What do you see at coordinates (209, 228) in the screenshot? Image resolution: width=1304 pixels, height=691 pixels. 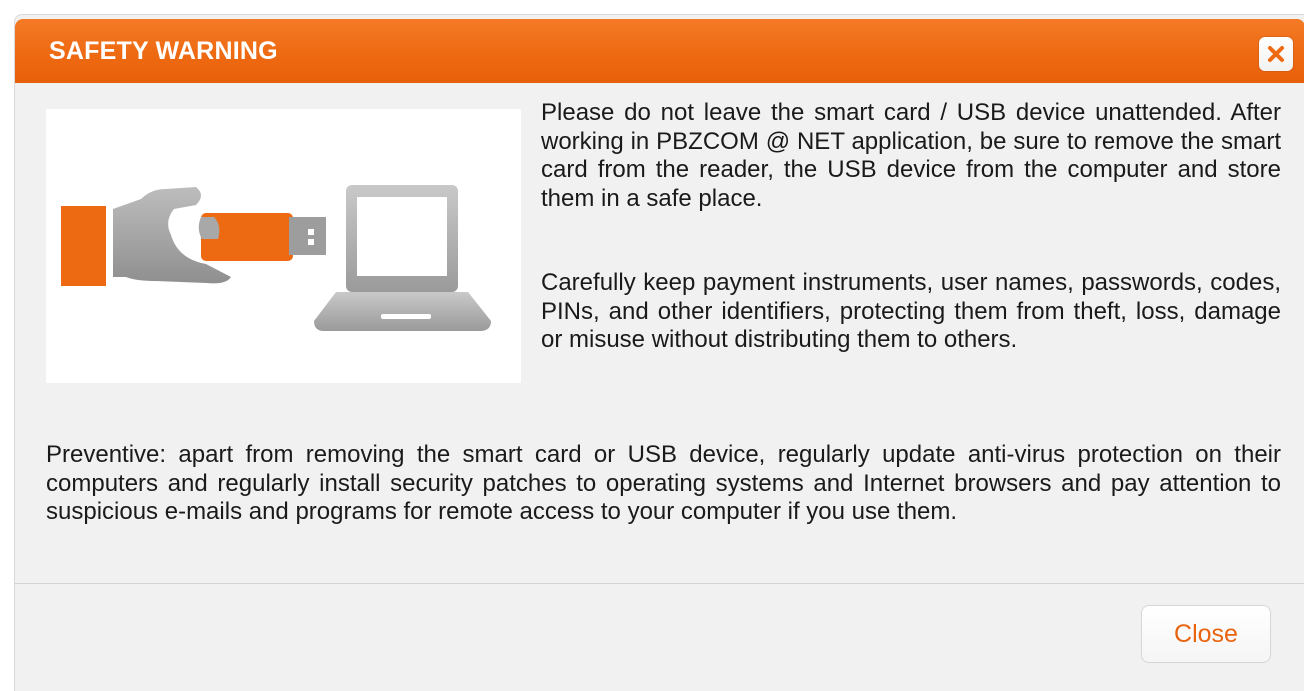 I see `thumb-shape` at bounding box center [209, 228].